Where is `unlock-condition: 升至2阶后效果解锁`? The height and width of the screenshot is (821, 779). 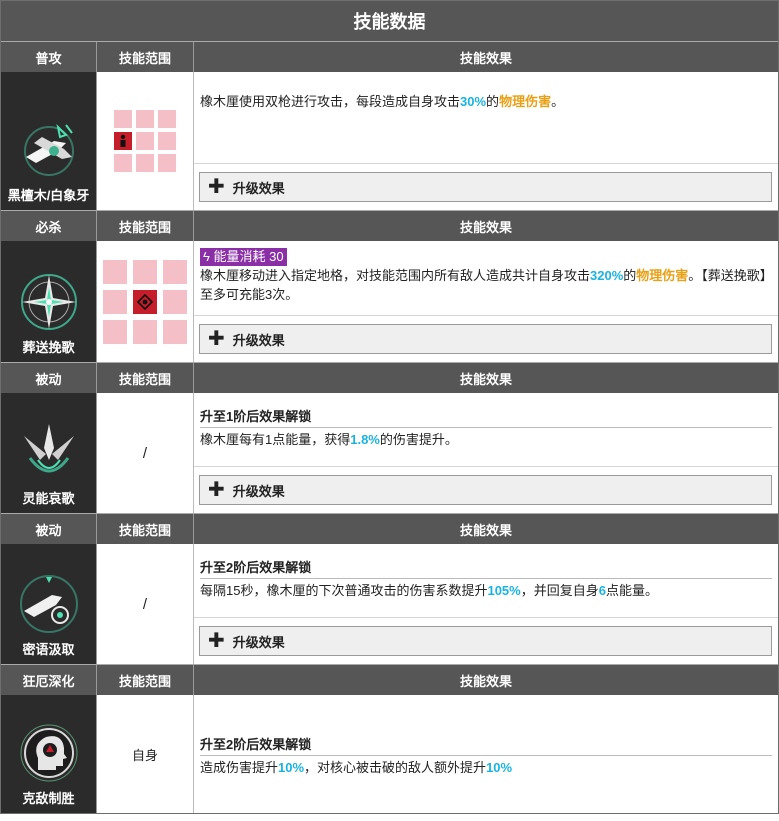
unlock-condition: 升至2阶后效果解锁 is located at coordinates (486, 745).